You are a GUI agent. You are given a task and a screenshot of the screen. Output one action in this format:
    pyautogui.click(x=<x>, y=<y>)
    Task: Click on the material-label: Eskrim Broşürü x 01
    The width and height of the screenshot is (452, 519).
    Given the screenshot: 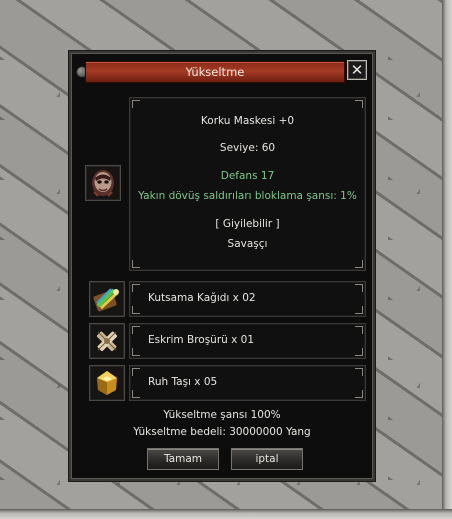 What is the action you would take?
    pyautogui.click(x=201, y=340)
    